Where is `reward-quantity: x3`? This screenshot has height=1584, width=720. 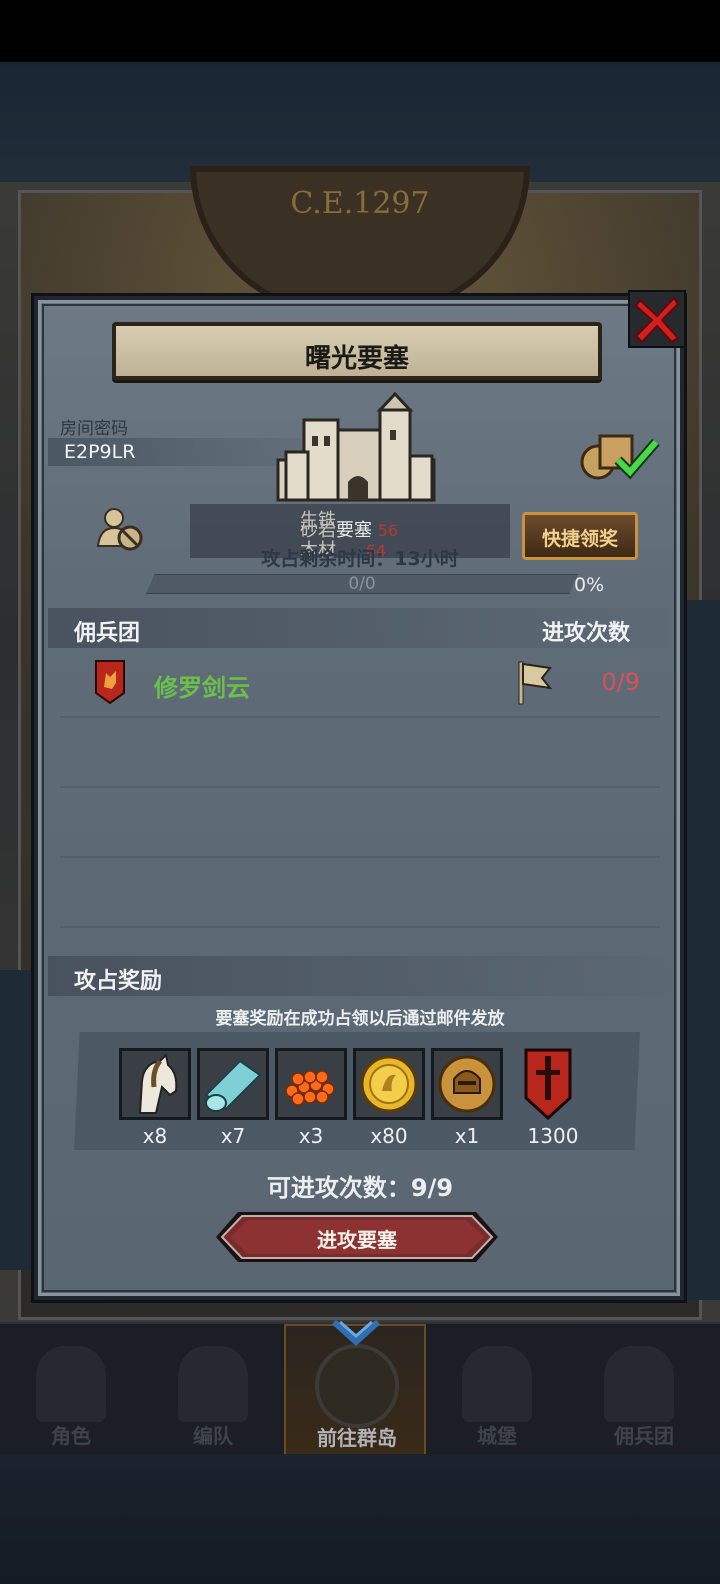 reward-quantity: x3 is located at coordinates (311, 1136).